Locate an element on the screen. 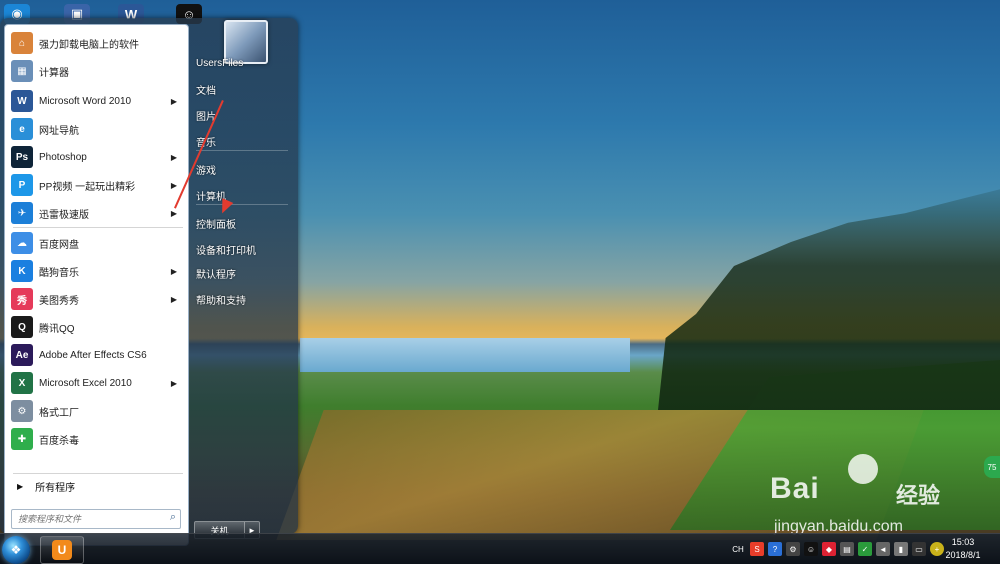 The image size is (1000, 564). calculator-icon: ▦ is located at coordinates (22, 71).